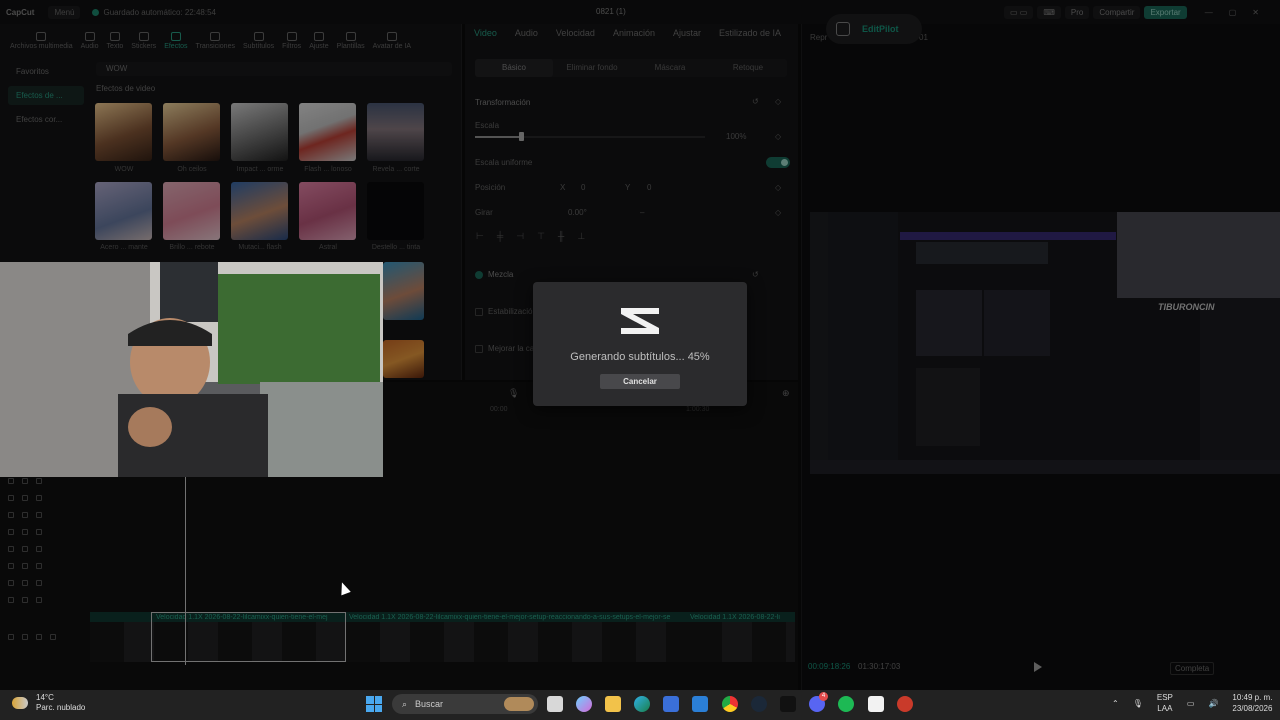 The image size is (1280, 720). Describe the element at coordinates (403, 291) in the screenshot. I see `effect-thumb-extra` at that location.